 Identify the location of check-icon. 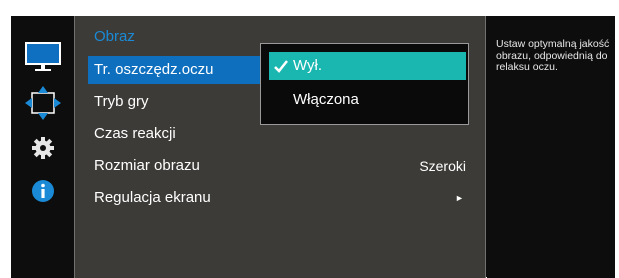
(281, 66).